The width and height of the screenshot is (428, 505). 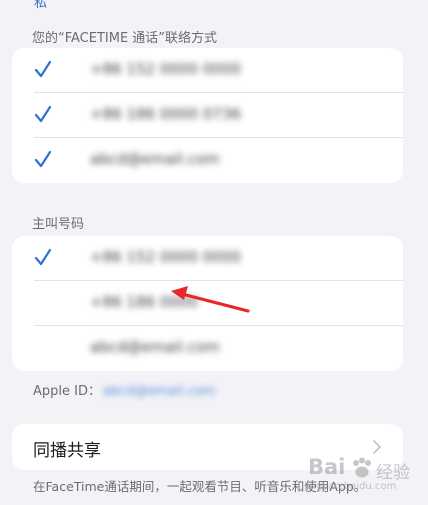 I want to click on caller-id-header: 主叫号码, so click(x=58, y=224).